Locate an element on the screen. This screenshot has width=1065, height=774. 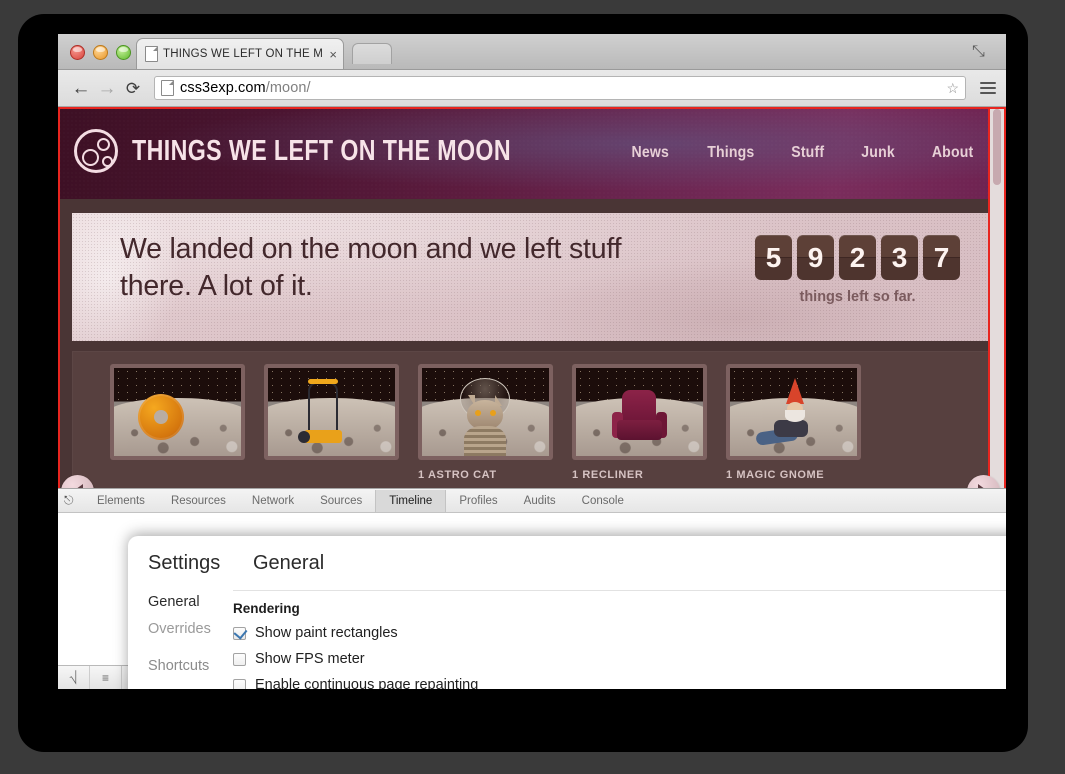
window-controls is located at coordinates (100, 52).